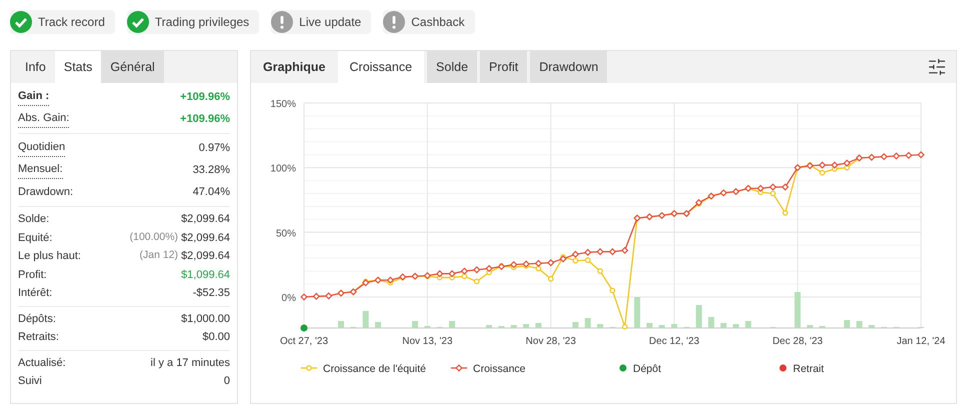 This screenshot has width=960, height=408. What do you see at coordinates (42, 363) in the screenshot?
I see `stat-label: Actualisé:` at bounding box center [42, 363].